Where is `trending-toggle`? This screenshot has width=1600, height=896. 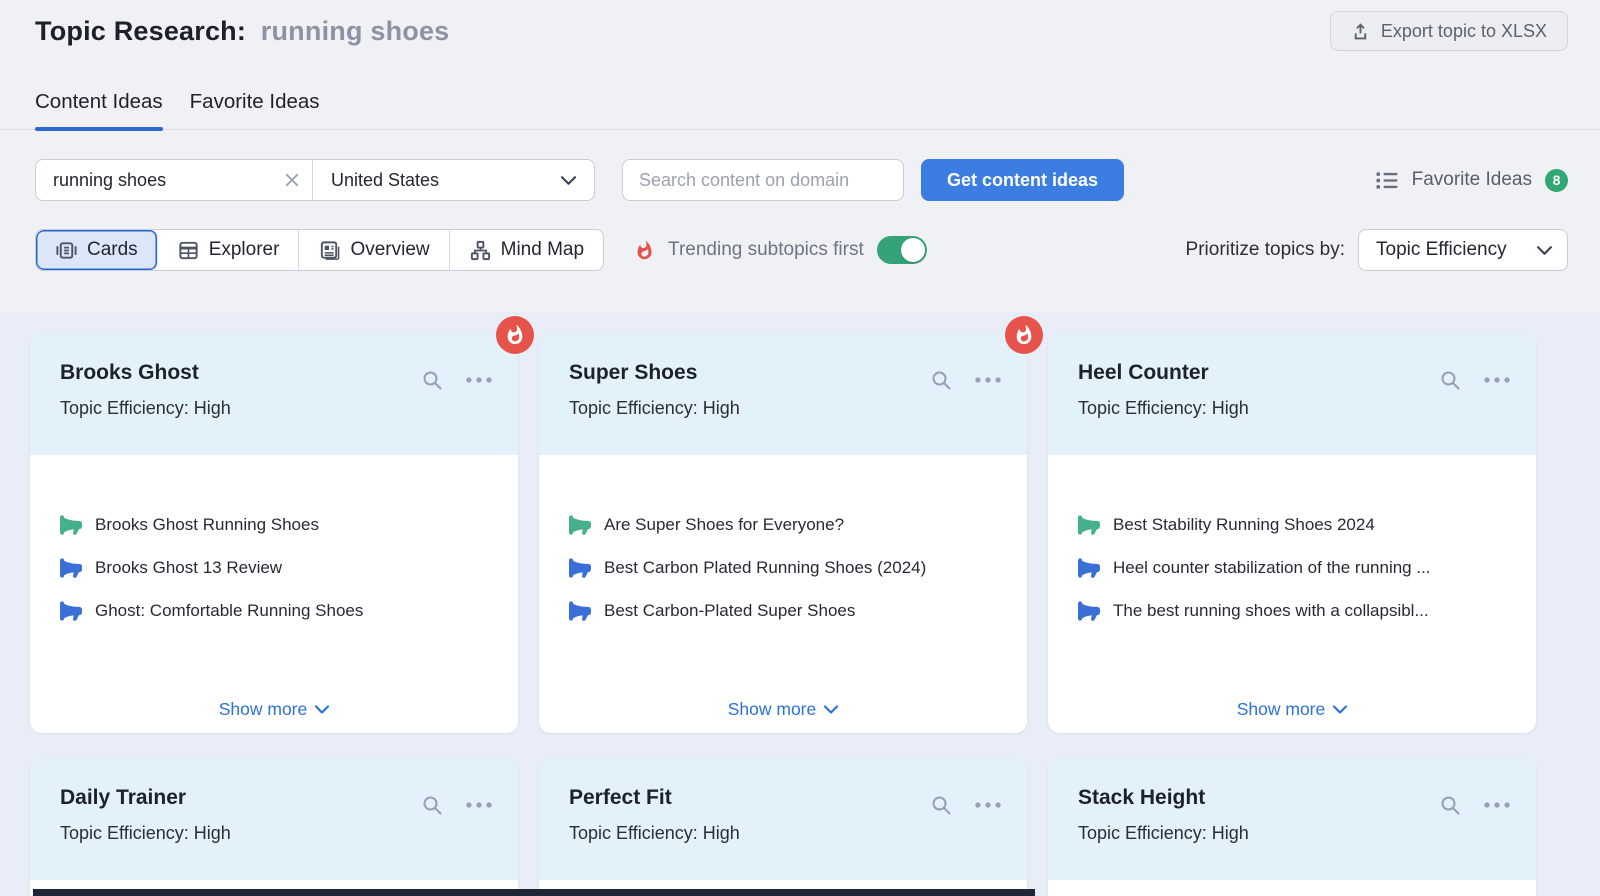
trending-toggle is located at coordinates (901, 250).